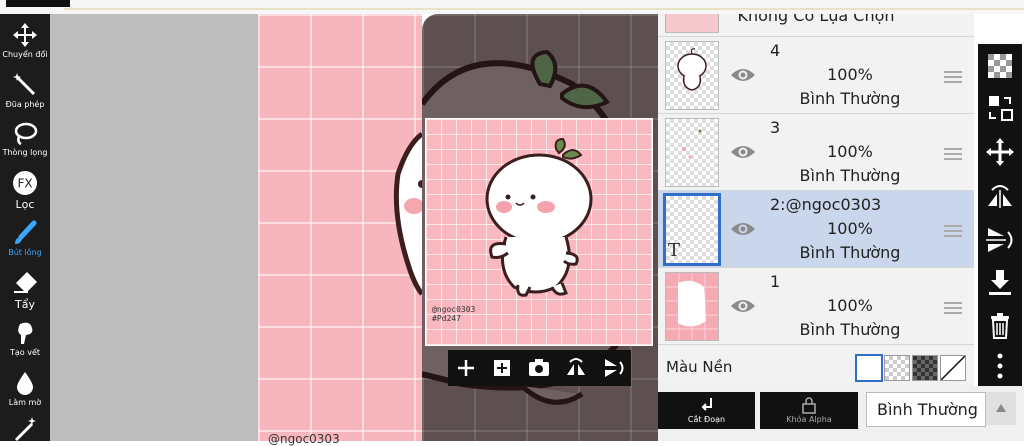  I want to click on delete-layer-button, so click(1000, 326).